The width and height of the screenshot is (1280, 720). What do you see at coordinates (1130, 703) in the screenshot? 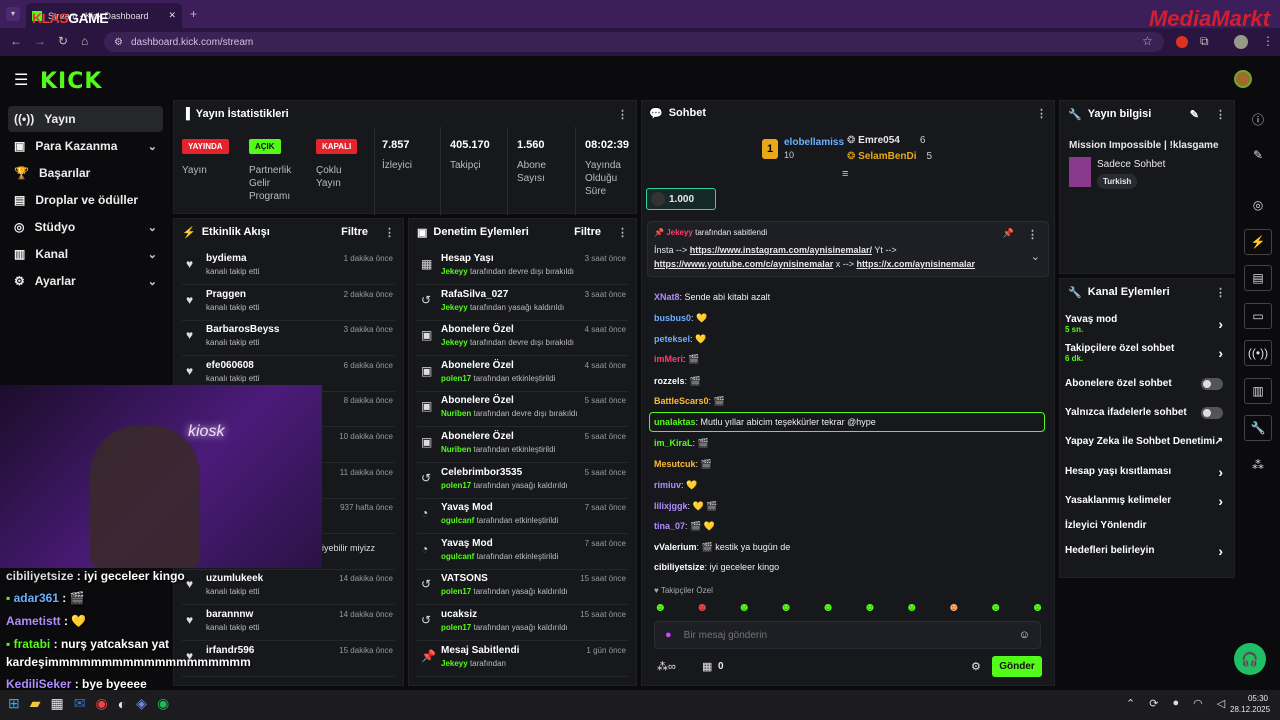
I see `tray-chevron-icon: ⌃` at bounding box center [1130, 703].